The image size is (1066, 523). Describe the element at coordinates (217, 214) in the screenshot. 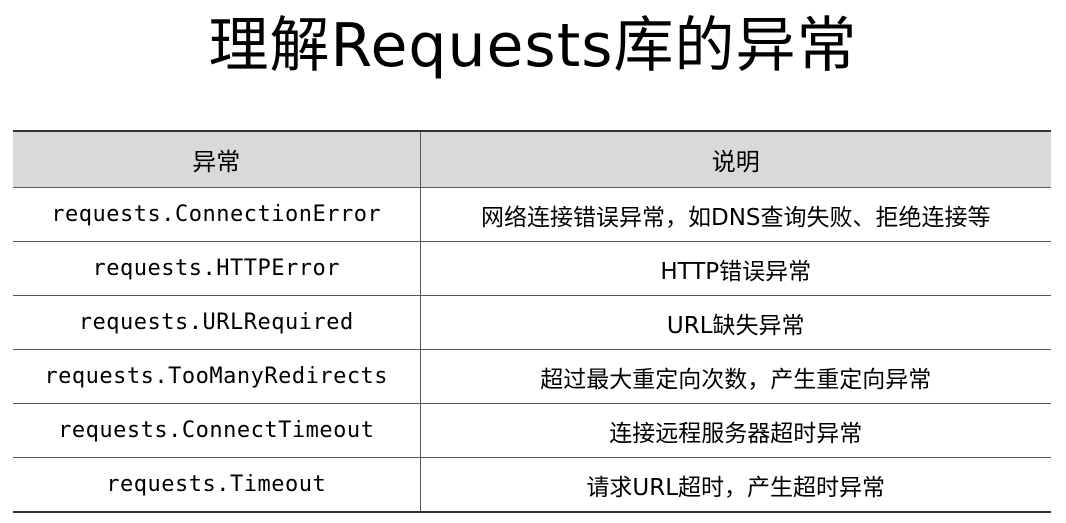

I see `exception-name-cell: requests.ConnectionError` at that location.